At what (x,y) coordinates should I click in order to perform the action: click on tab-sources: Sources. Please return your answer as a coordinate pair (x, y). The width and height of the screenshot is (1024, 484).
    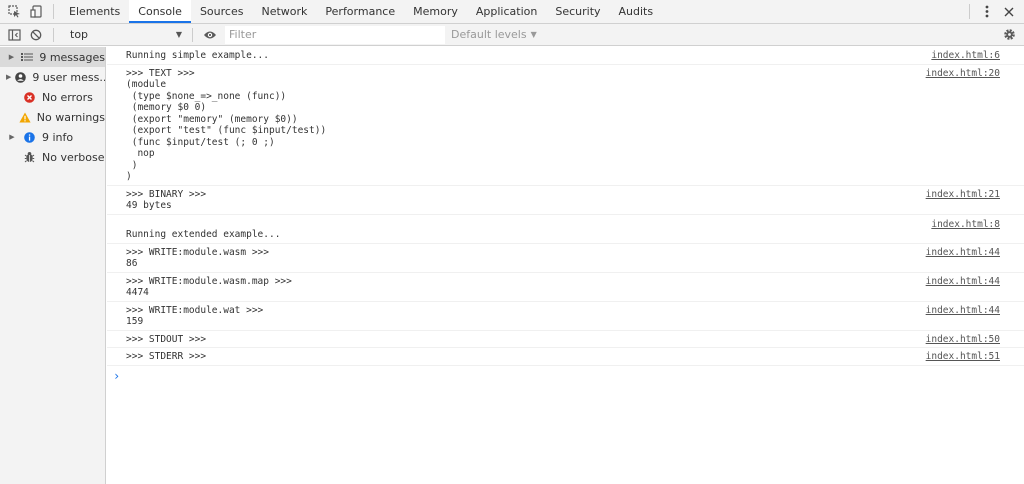
    Looking at the image, I should click on (222, 11).